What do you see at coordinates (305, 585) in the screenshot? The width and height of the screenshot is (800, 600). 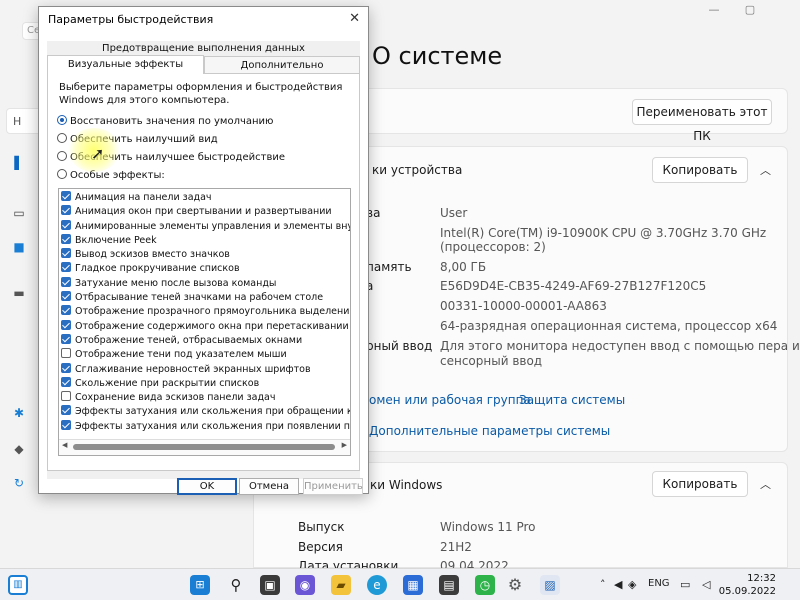 I see `chat-icon: ◉` at bounding box center [305, 585].